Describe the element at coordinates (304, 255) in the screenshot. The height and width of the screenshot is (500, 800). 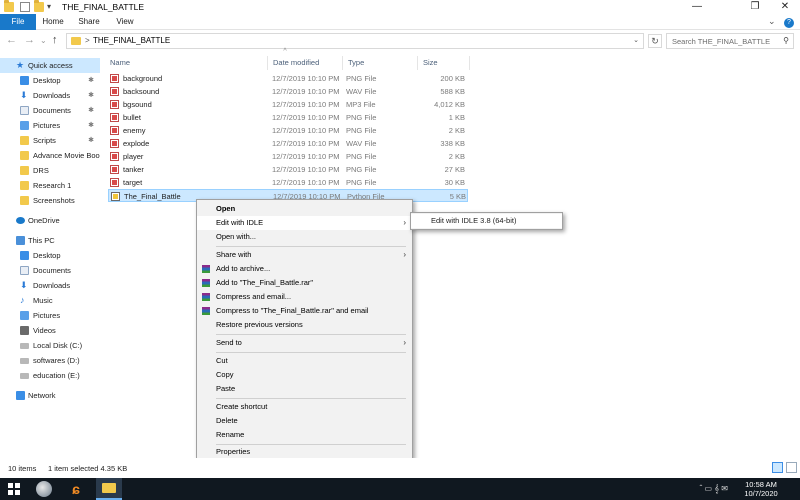
I see `menu-item-share-with: Share with ›` at that location.